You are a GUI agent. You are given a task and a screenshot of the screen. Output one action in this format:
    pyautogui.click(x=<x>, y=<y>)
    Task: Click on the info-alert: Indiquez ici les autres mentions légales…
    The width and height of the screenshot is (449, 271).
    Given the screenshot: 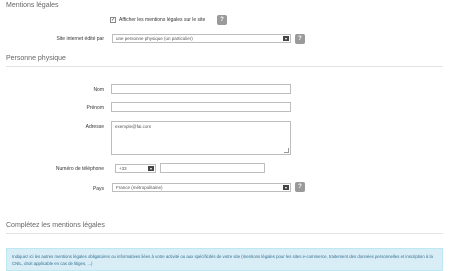 What is the action you would take?
    pyautogui.click(x=224, y=259)
    